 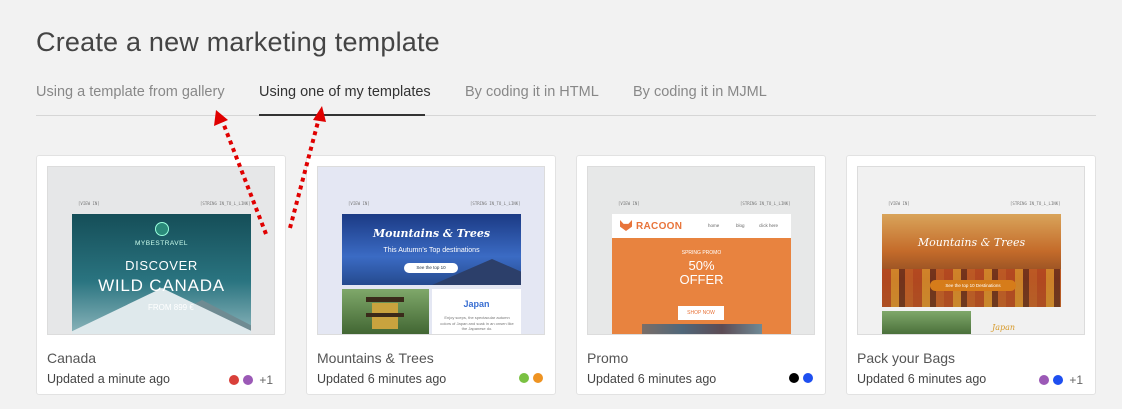 I want to click on card-title: Mountains & Trees, so click(x=375, y=358).